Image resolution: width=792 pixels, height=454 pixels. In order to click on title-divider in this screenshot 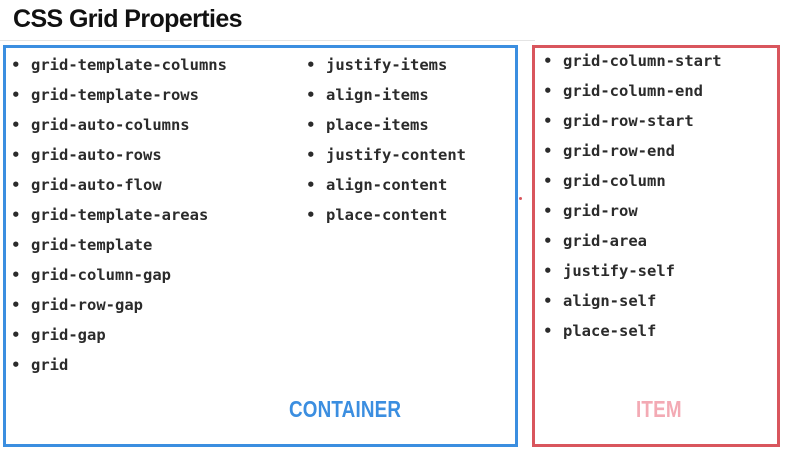, I will do `click(267, 40)`.